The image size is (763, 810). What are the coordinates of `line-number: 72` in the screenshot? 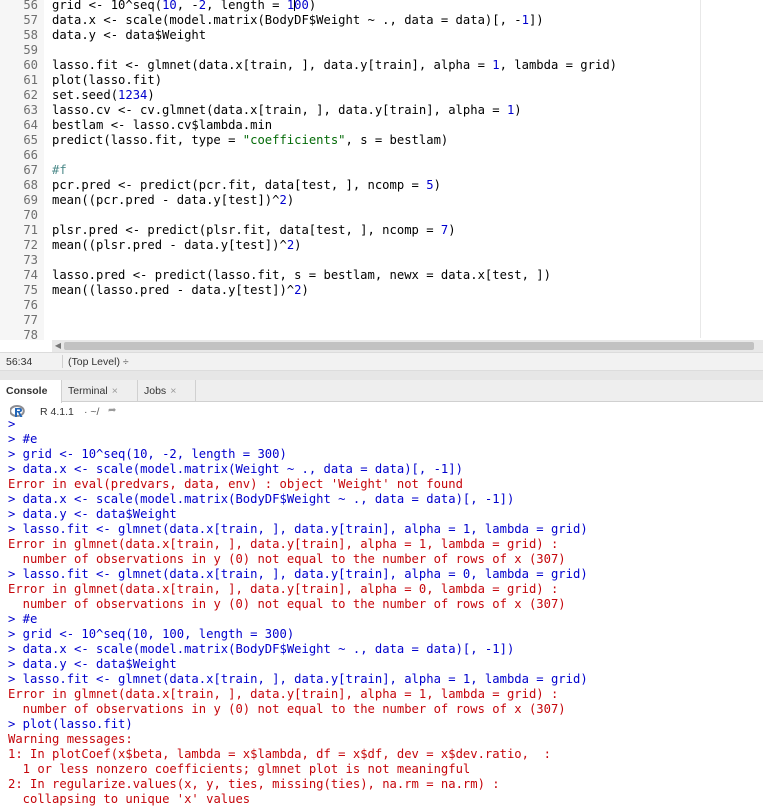 It's located at (22, 245).